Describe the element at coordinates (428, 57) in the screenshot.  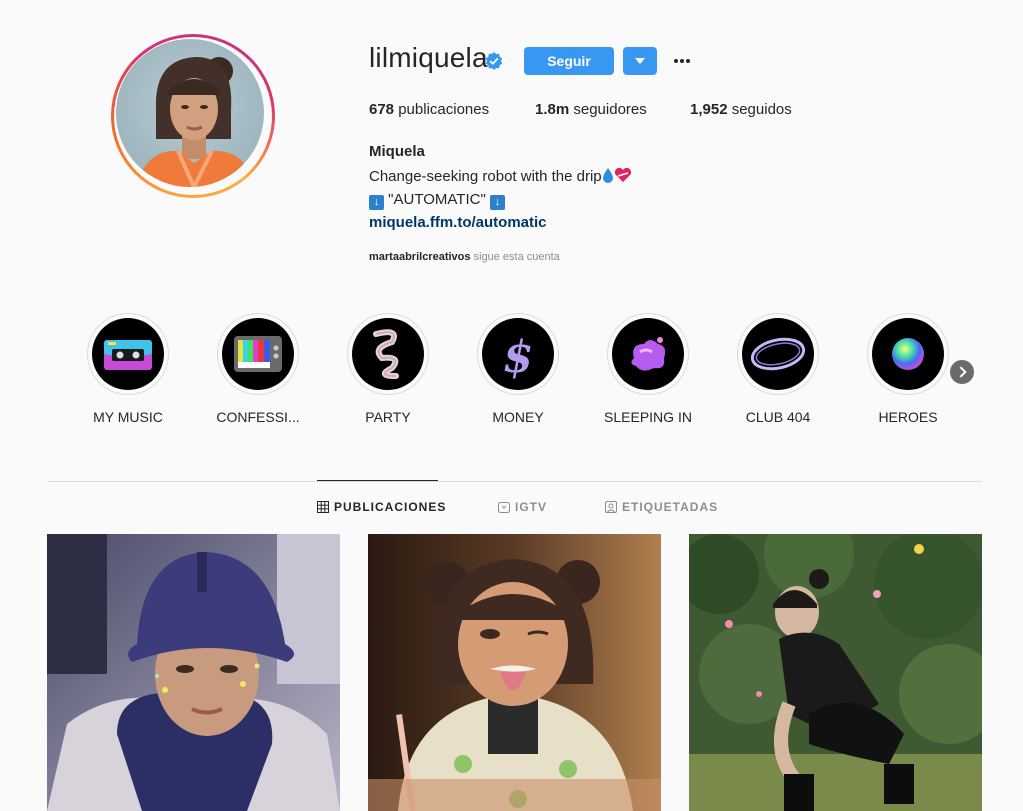
I see `profile-username: lilmiquela` at that location.